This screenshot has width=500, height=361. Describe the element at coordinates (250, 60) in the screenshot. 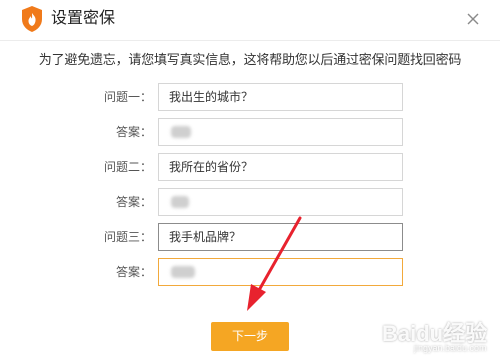

I see `instruction-text: 为了避免遗忘，请您填写真实信息，这将帮助您以后通过密保问题找回密码` at that location.